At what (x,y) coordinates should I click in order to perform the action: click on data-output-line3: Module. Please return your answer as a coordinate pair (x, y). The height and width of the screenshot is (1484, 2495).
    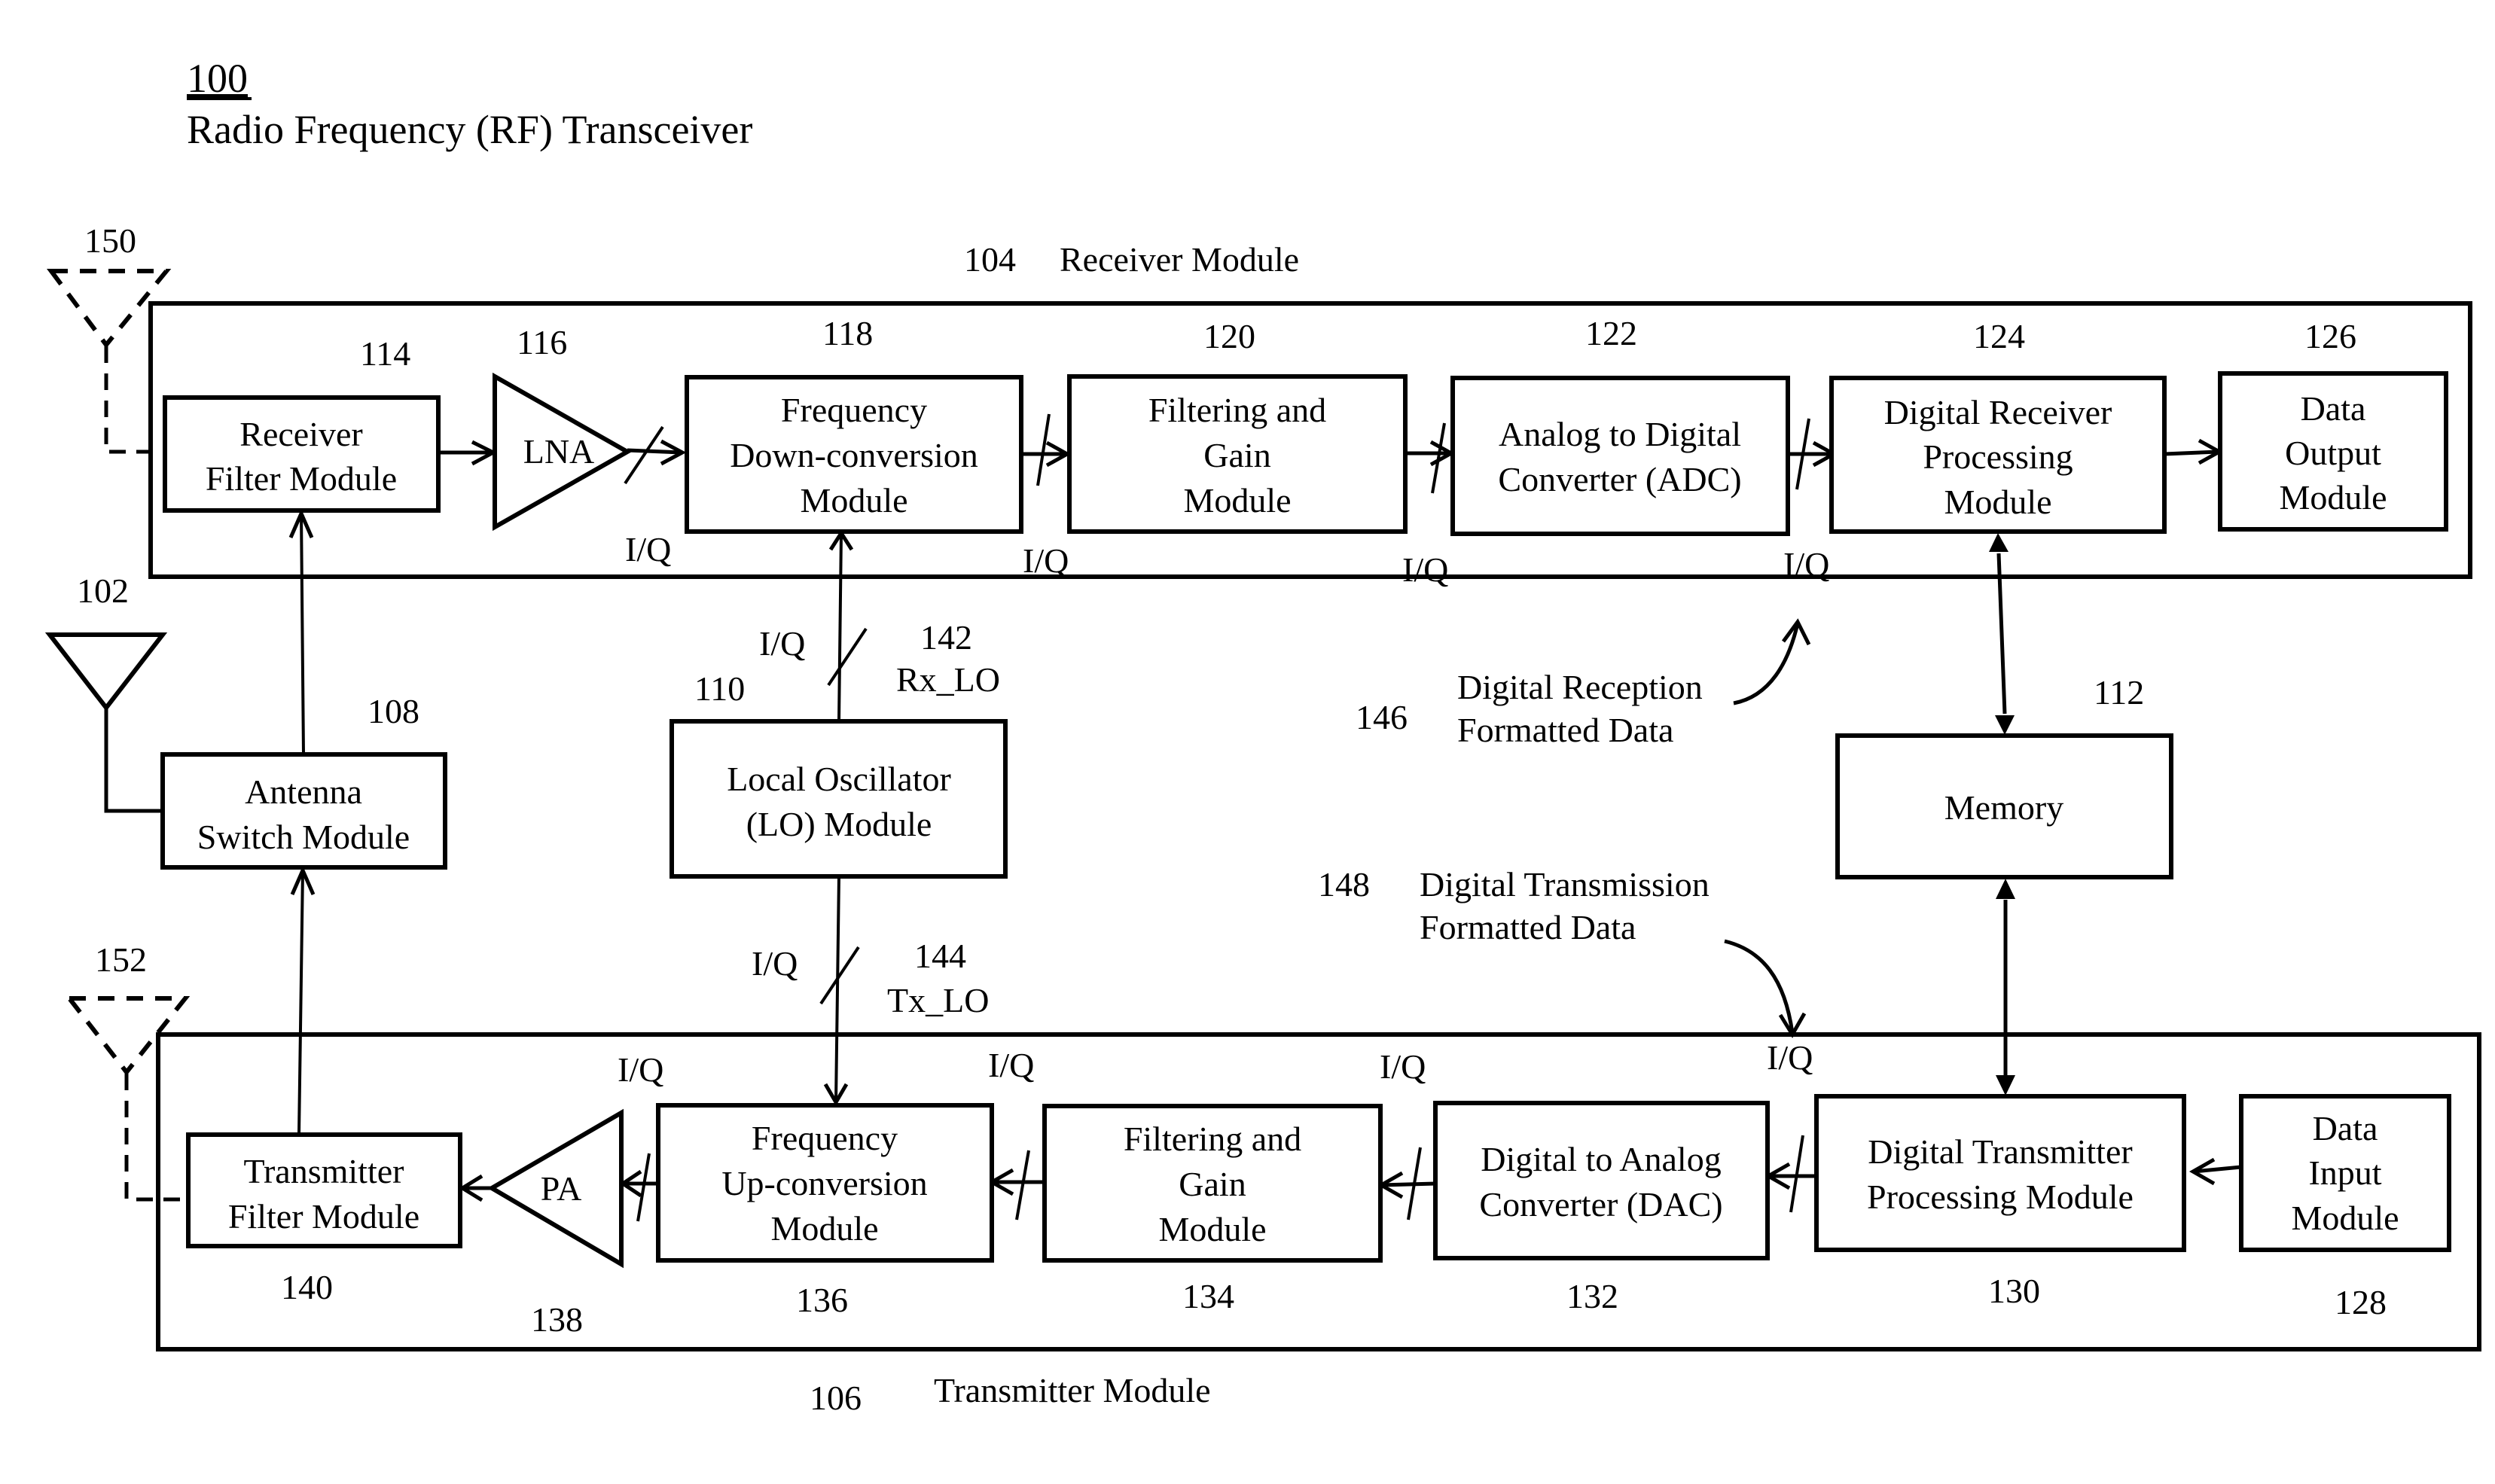
    Looking at the image, I should click on (2333, 497).